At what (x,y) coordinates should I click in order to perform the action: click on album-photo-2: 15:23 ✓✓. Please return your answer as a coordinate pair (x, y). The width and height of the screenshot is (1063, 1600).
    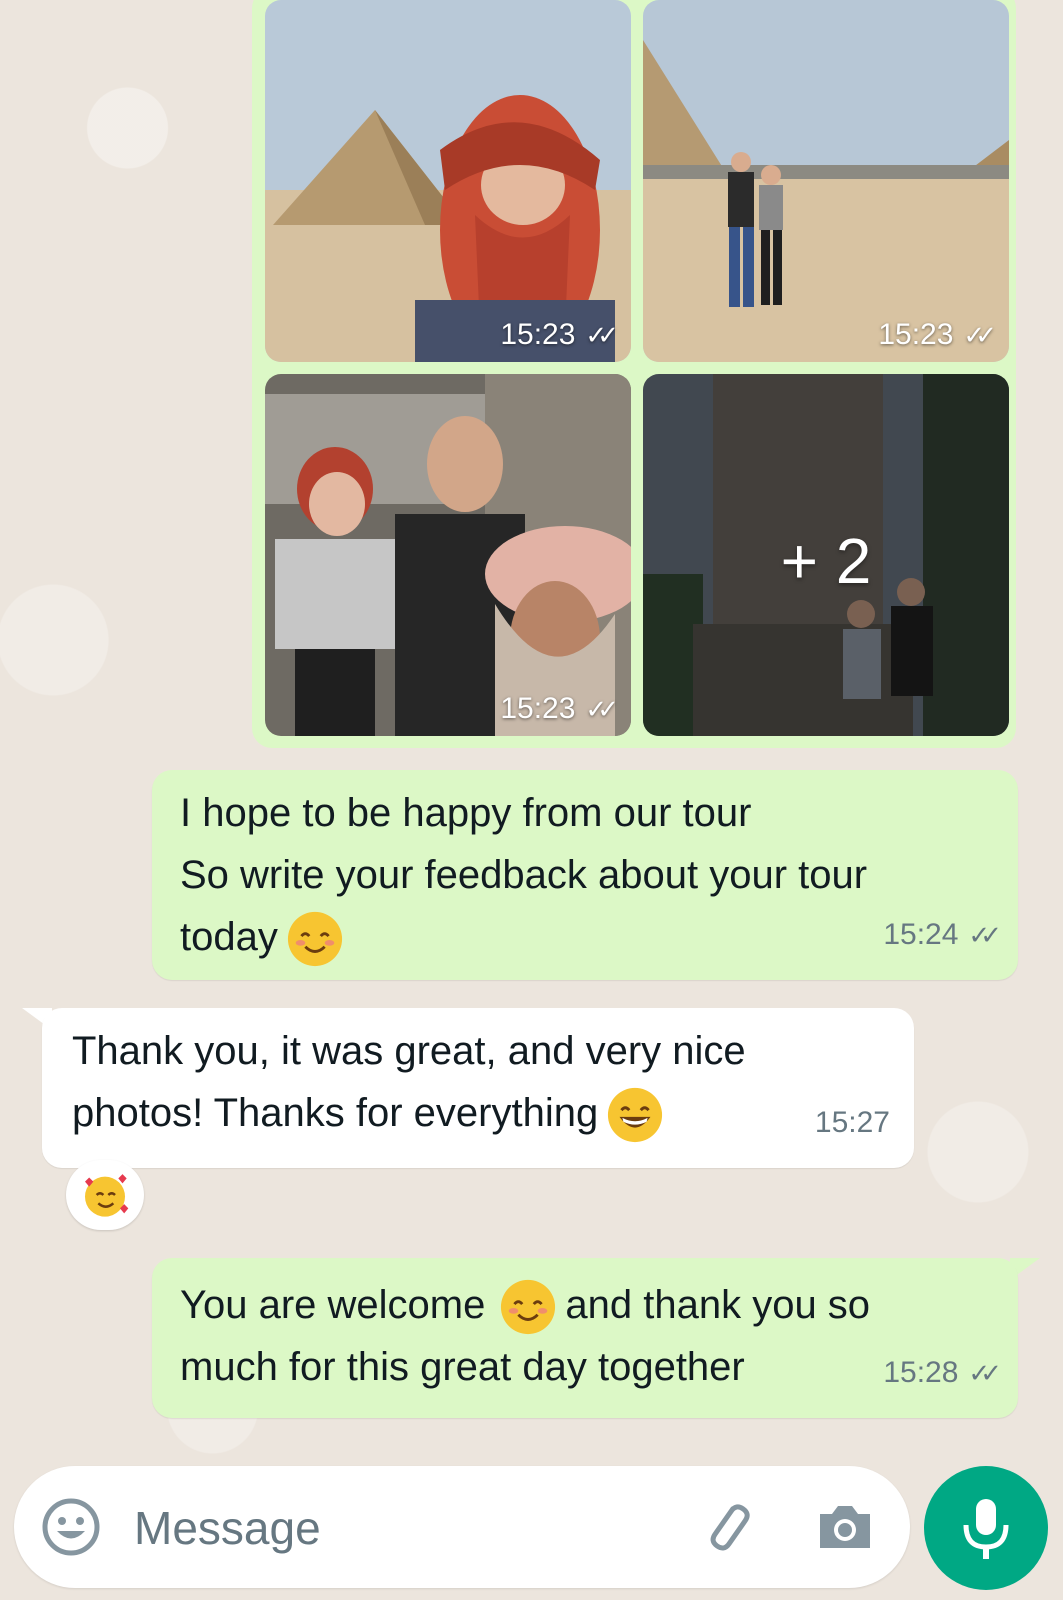
    Looking at the image, I should click on (826, 181).